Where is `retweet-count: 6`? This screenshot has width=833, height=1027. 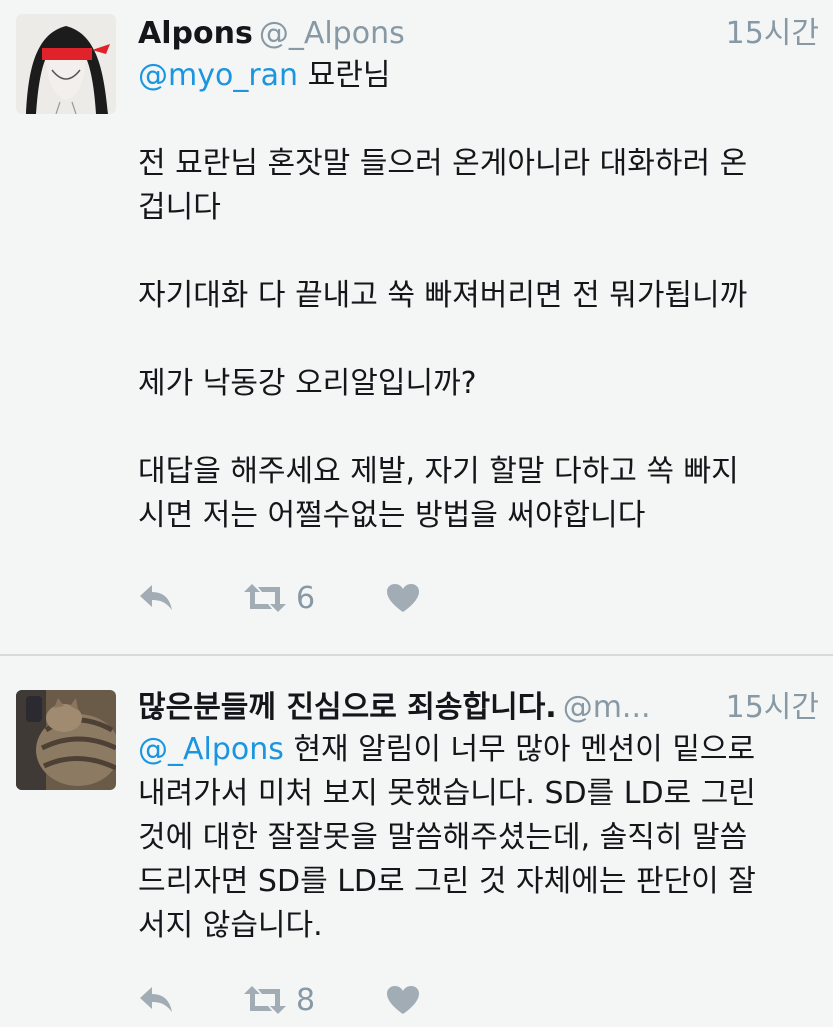
retweet-count: 6 is located at coordinates (306, 598).